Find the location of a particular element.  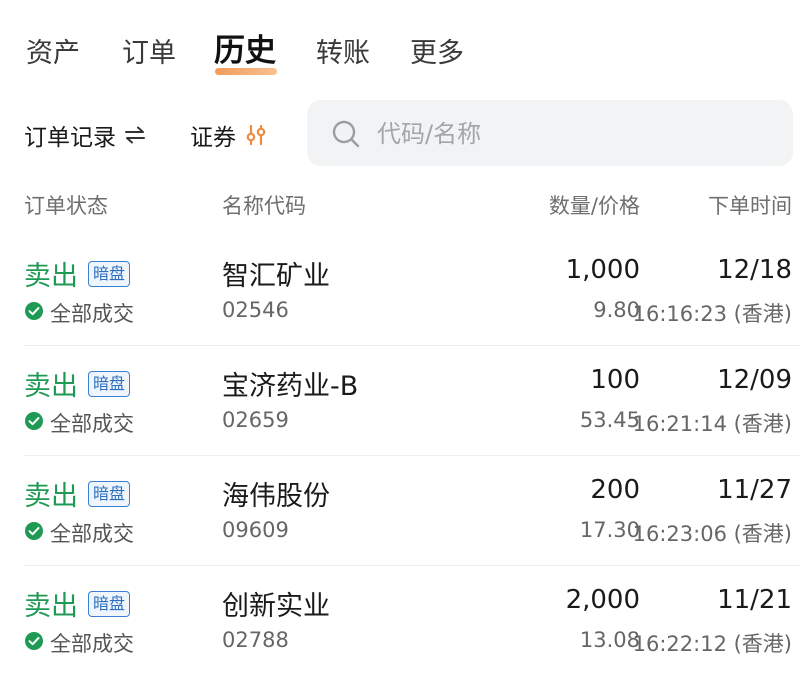

tab-orders: 订单 is located at coordinates (149, 54).